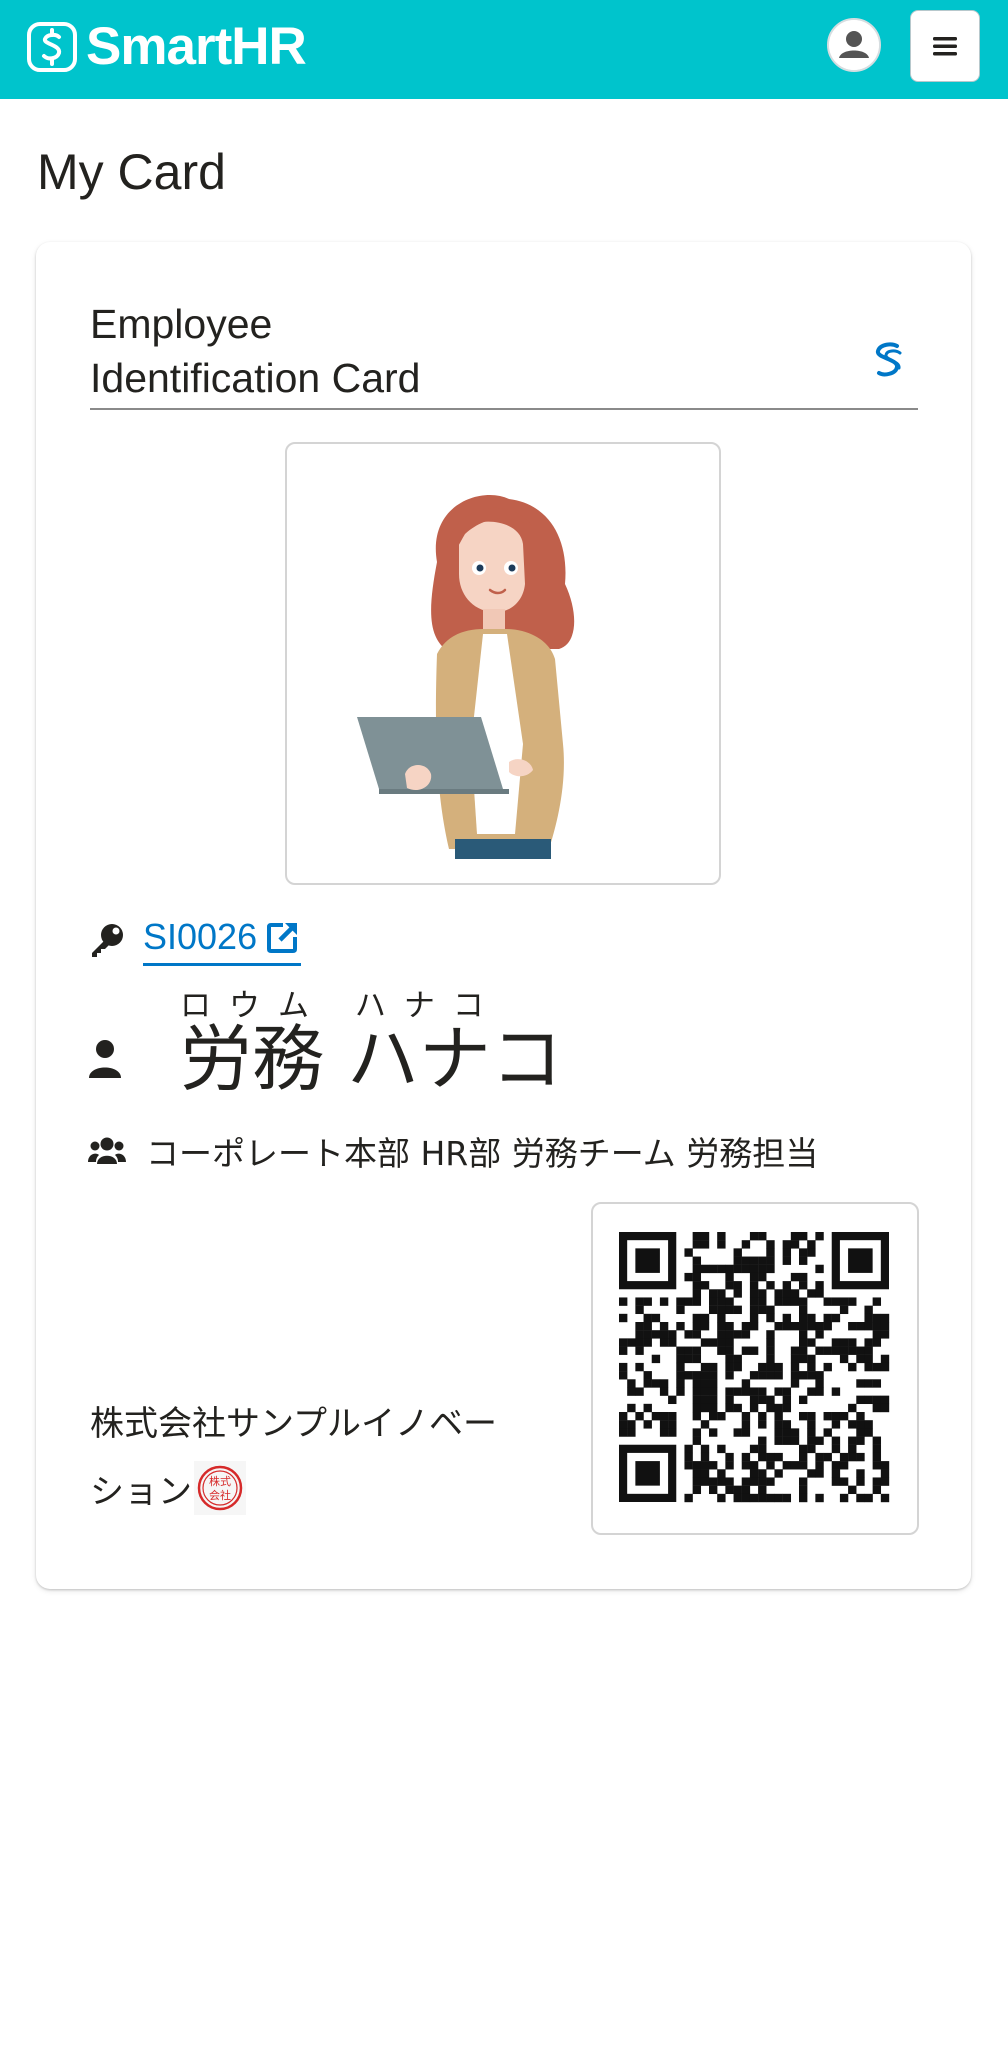 Image resolution: width=1008 pixels, height=2048 pixels. I want to click on company-seal-stamp: 株式 会社, so click(220, 1487).